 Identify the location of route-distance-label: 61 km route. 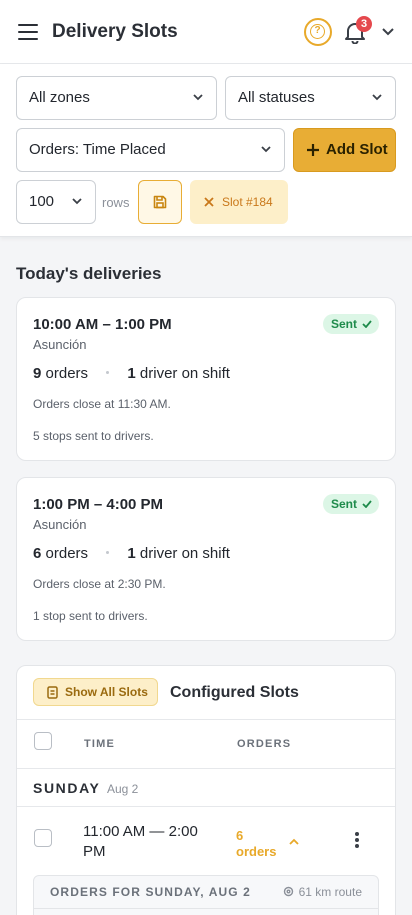
(330, 892).